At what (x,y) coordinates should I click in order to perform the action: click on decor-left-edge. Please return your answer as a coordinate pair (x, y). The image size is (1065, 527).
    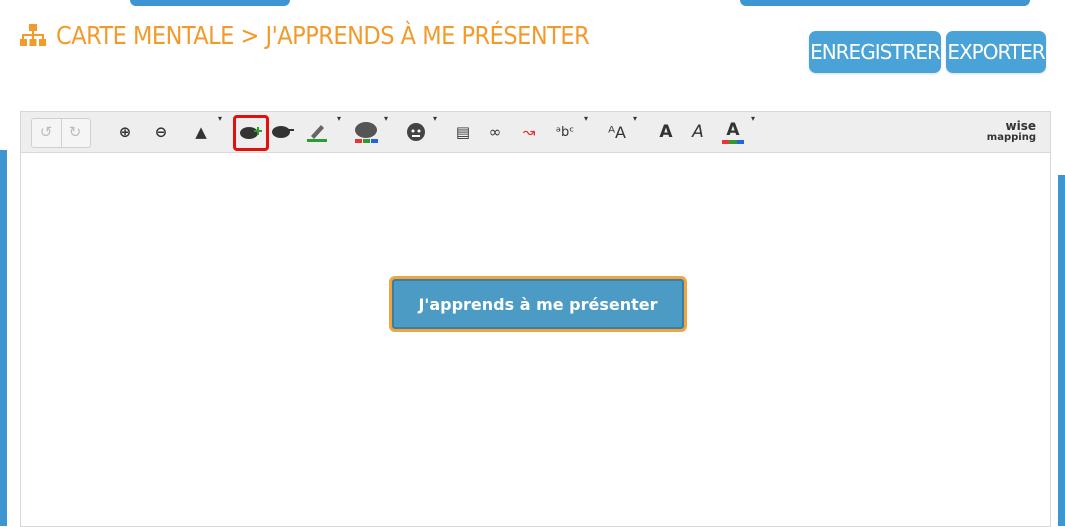
    Looking at the image, I should click on (3, 338).